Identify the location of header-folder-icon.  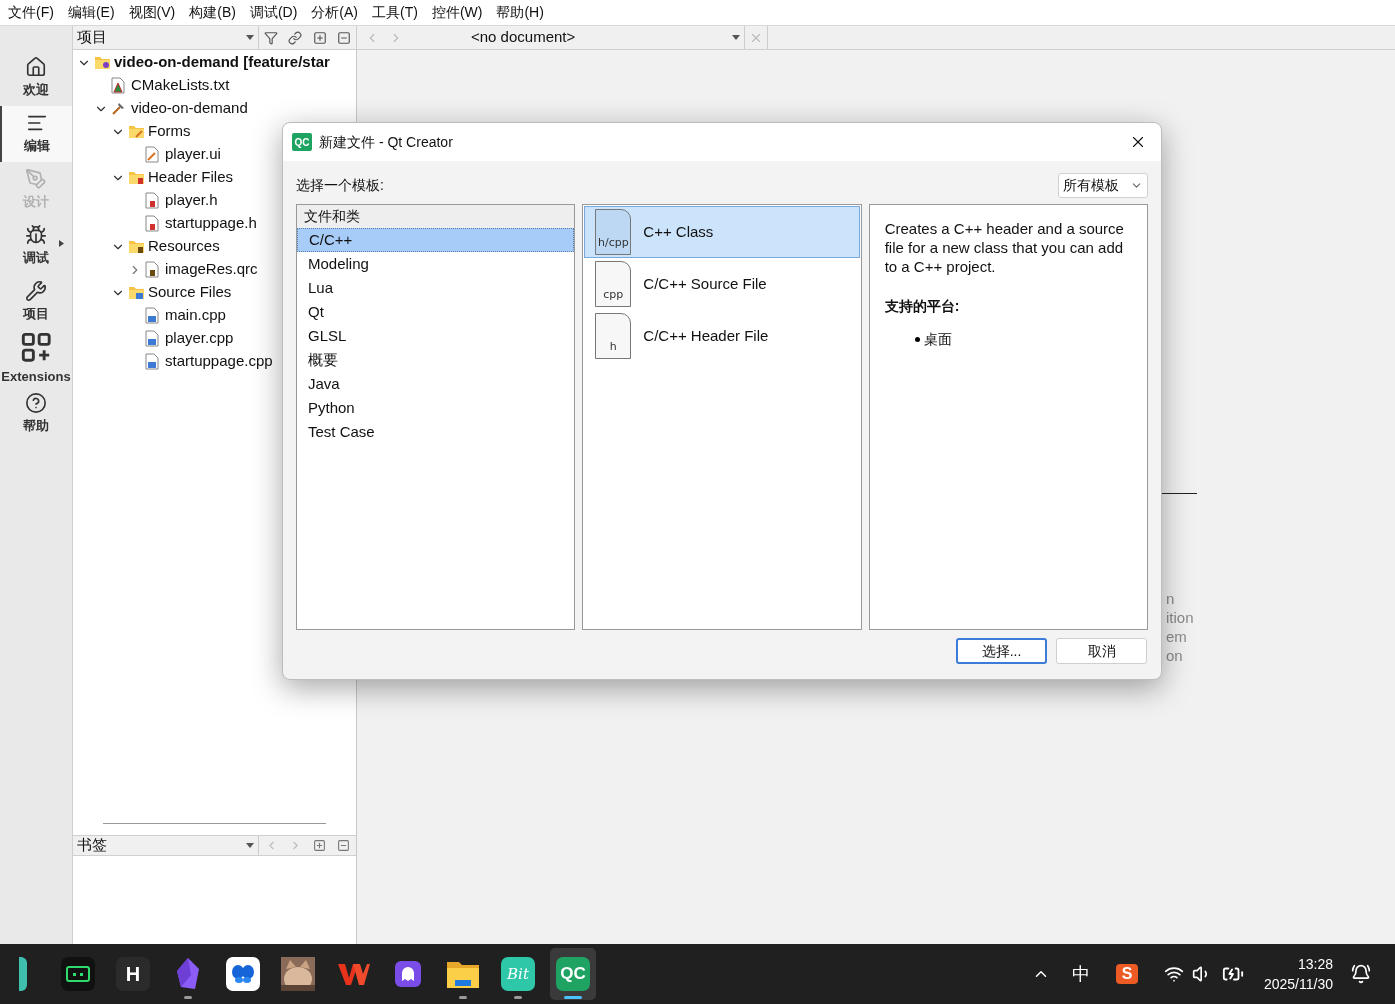
(136, 177).